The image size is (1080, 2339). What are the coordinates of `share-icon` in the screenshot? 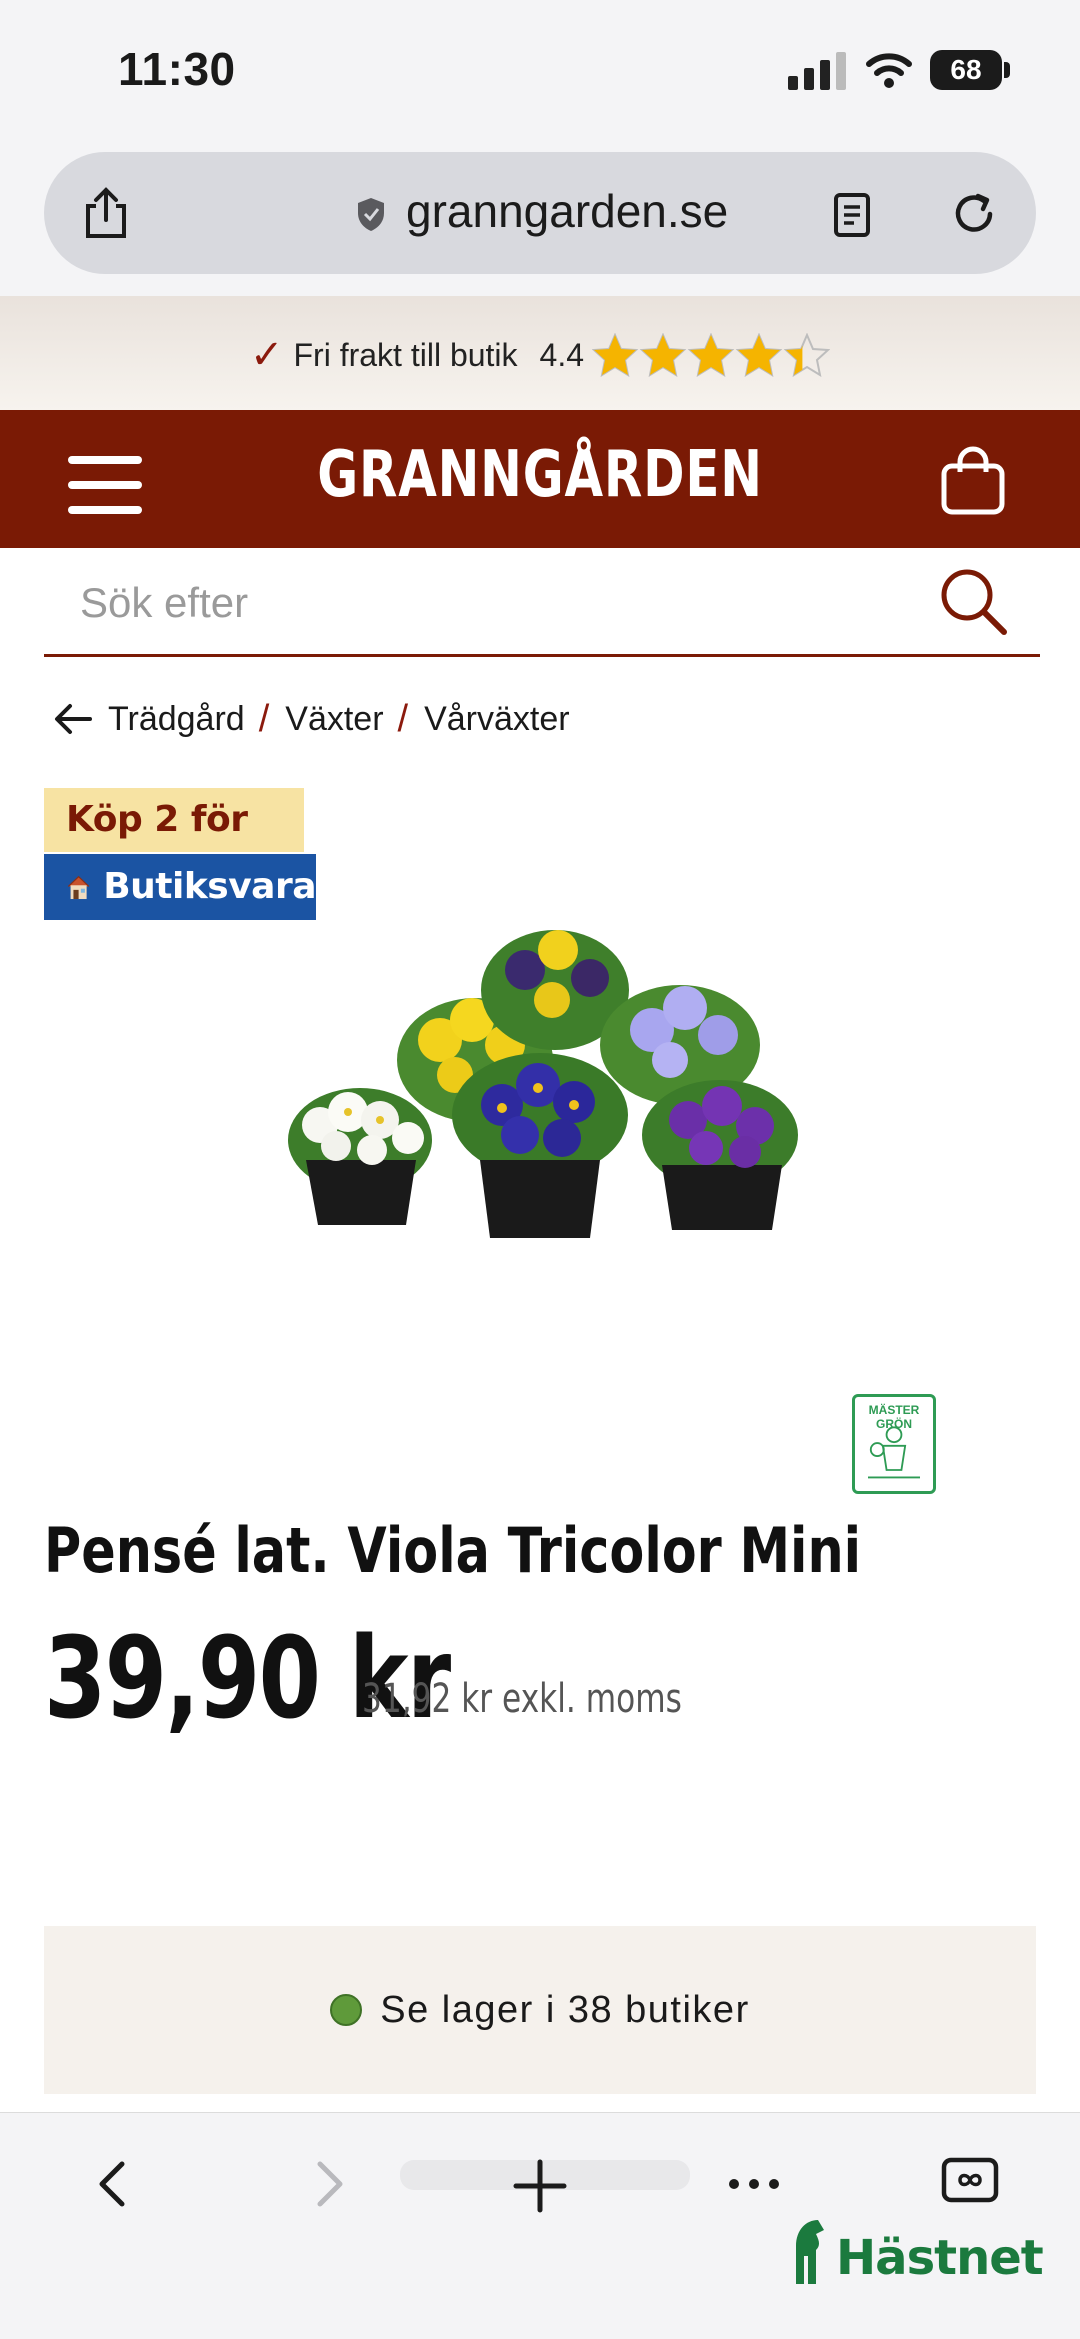 It's located at (106, 213).